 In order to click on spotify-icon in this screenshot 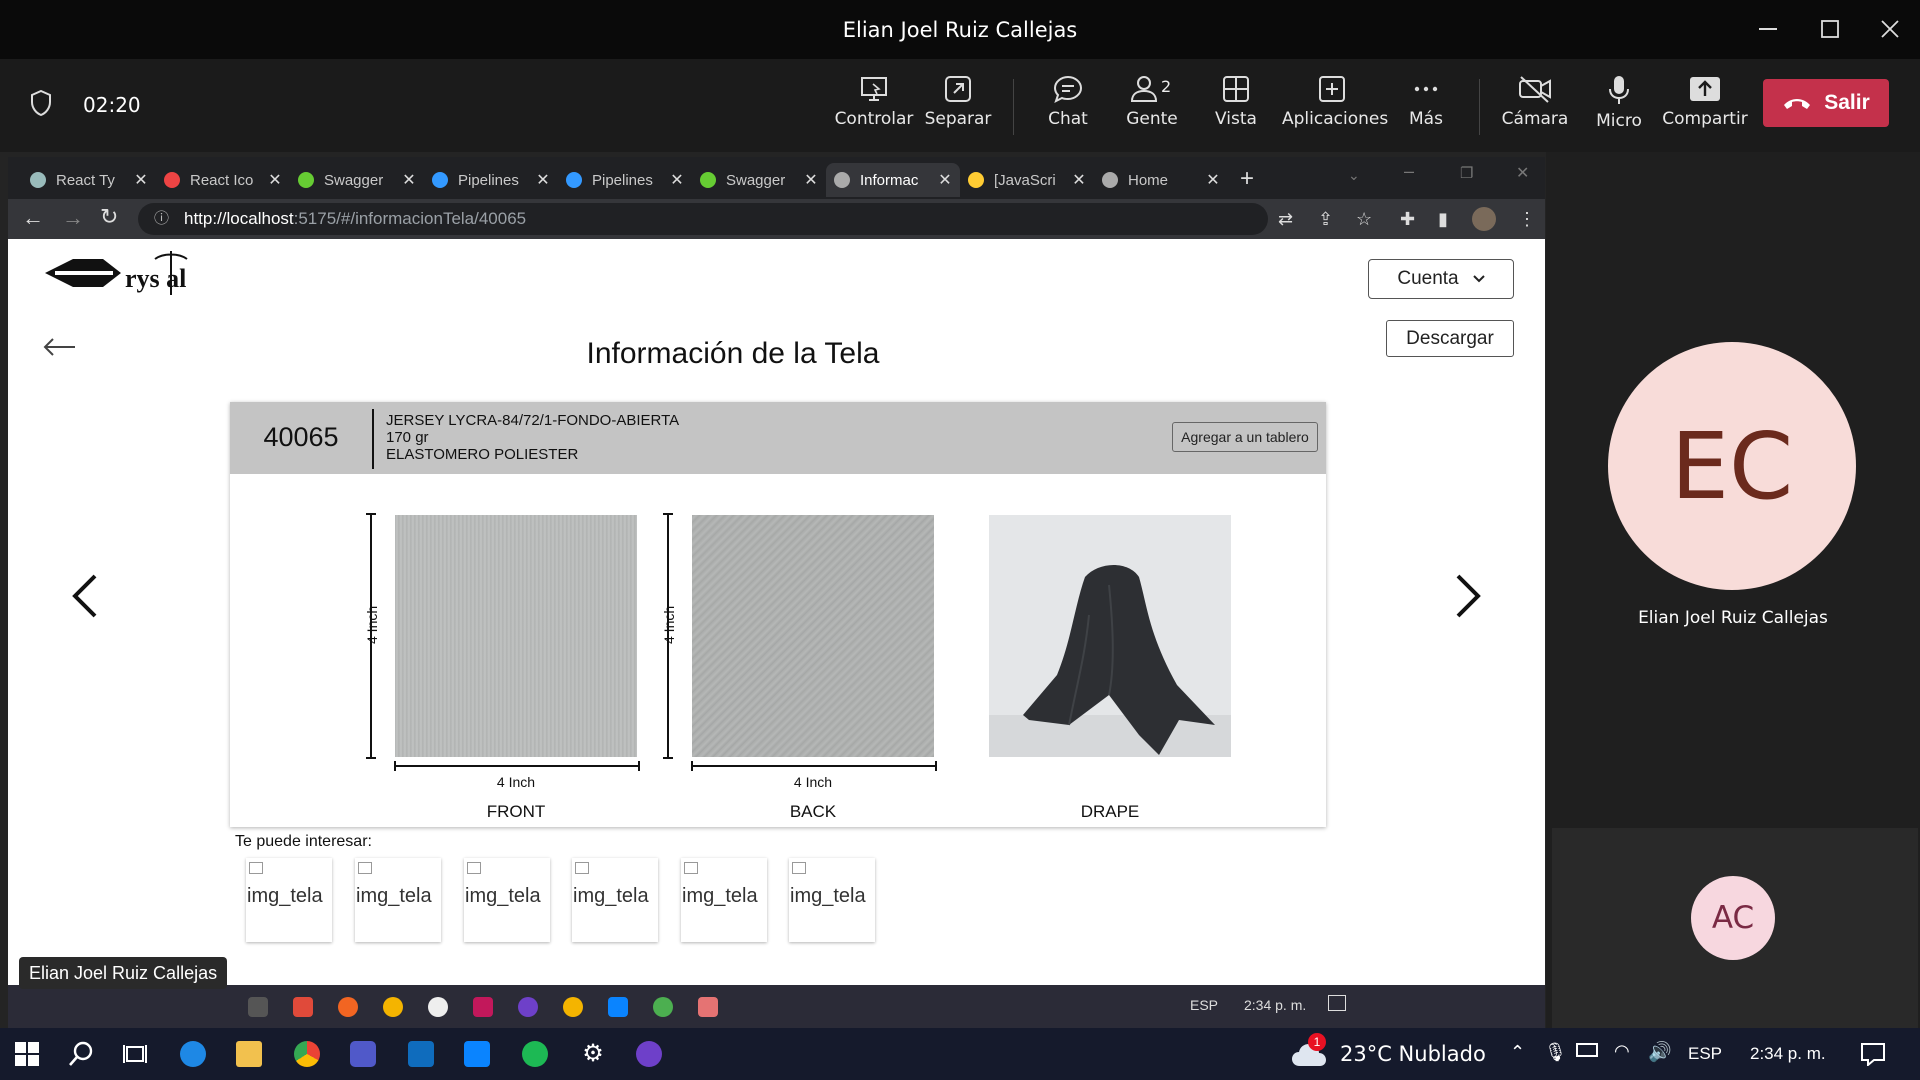, I will do `click(535, 1054)`.